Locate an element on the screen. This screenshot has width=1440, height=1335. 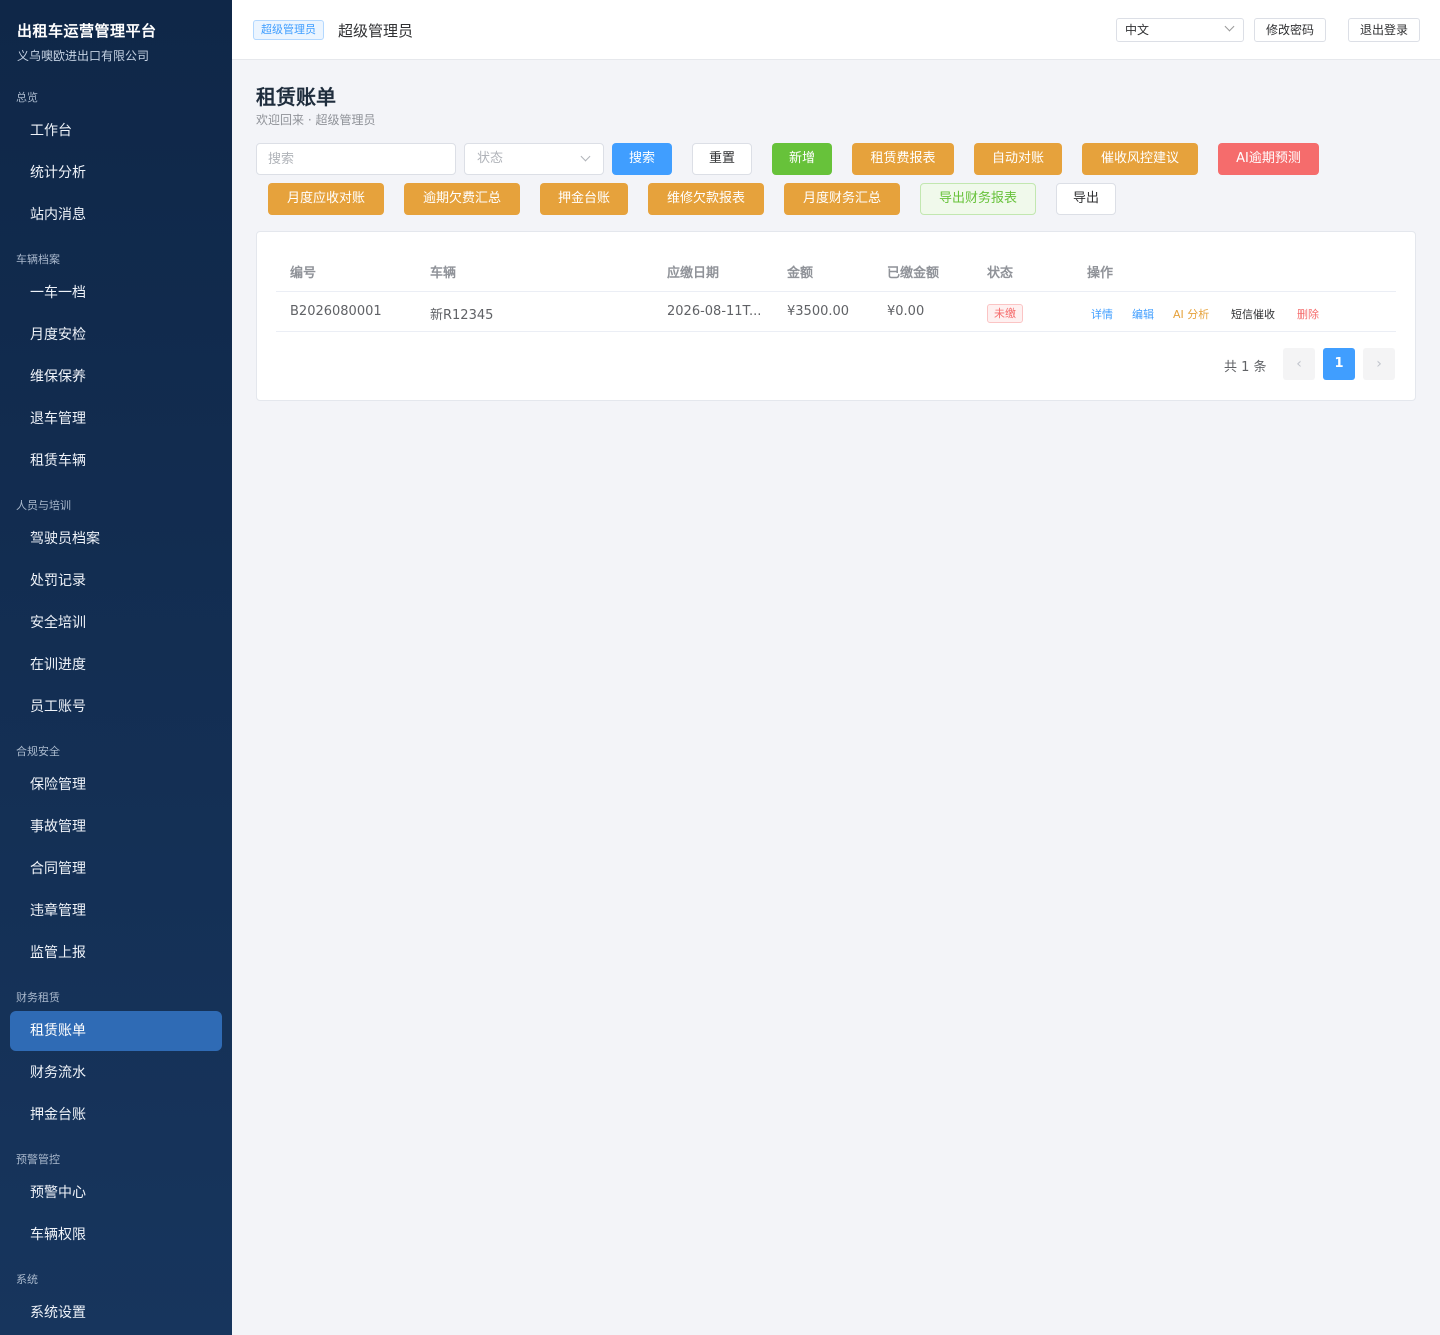
column-header-actions: 操作 is located at coordinates (1100, 273).